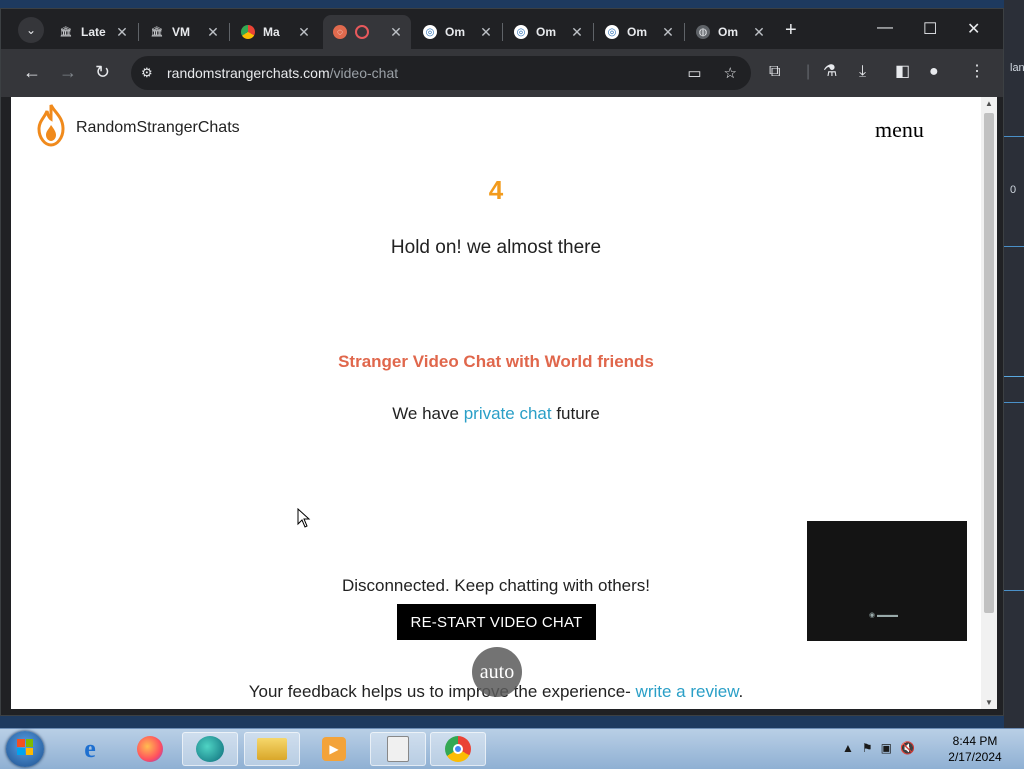 The width and height of the screenshot is (1024, 769). I want to click on desktop-glimpse-text: 0, so click(1013, 190).